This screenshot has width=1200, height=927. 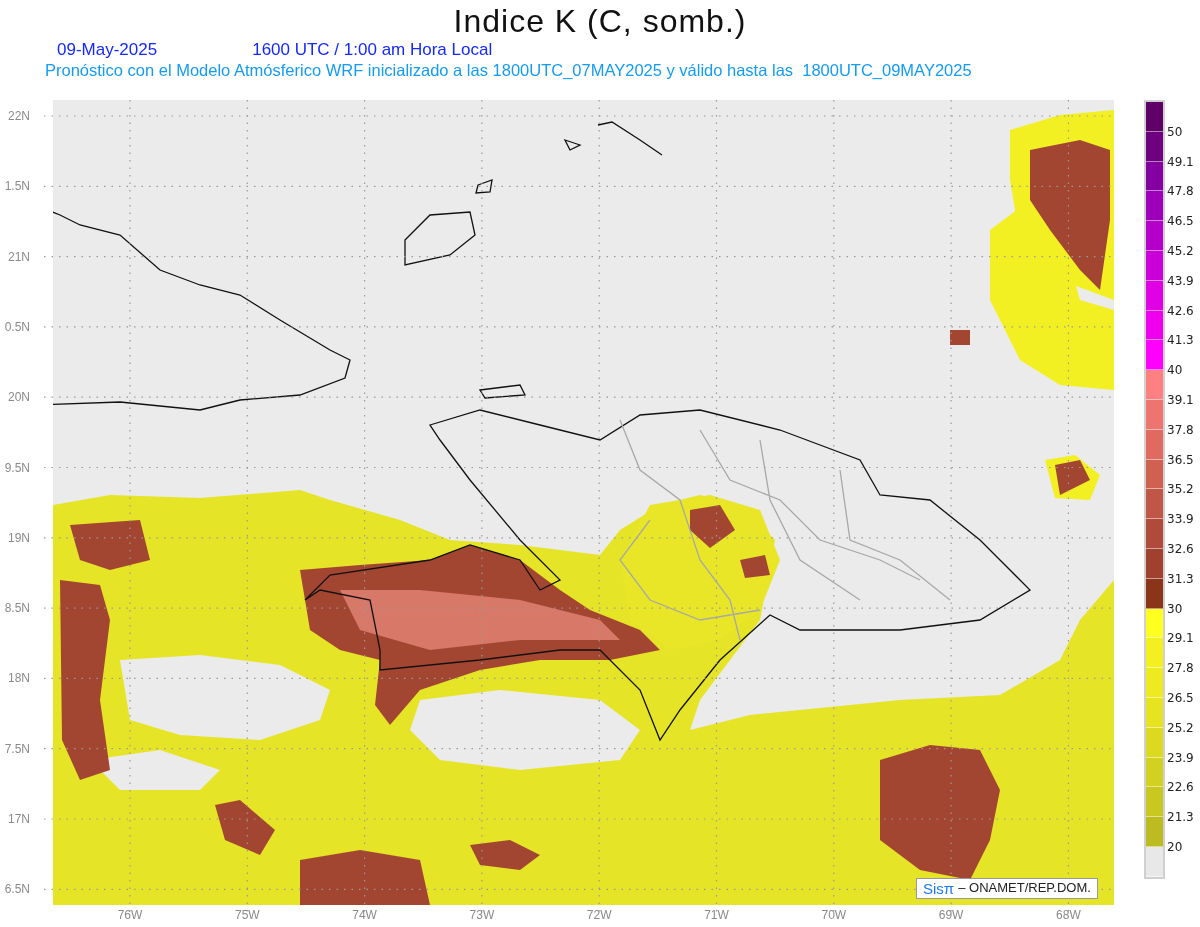 What do you see at coordinates (19, 116) in the screenshot?
I see `latitude-label: 22N` at bounding box center [19, 116].